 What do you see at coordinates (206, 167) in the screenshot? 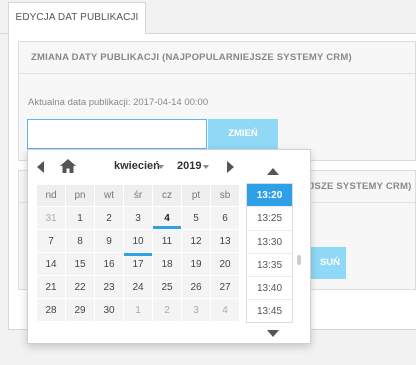
I see `year-caret-icon` at bounding box center [206, 167].